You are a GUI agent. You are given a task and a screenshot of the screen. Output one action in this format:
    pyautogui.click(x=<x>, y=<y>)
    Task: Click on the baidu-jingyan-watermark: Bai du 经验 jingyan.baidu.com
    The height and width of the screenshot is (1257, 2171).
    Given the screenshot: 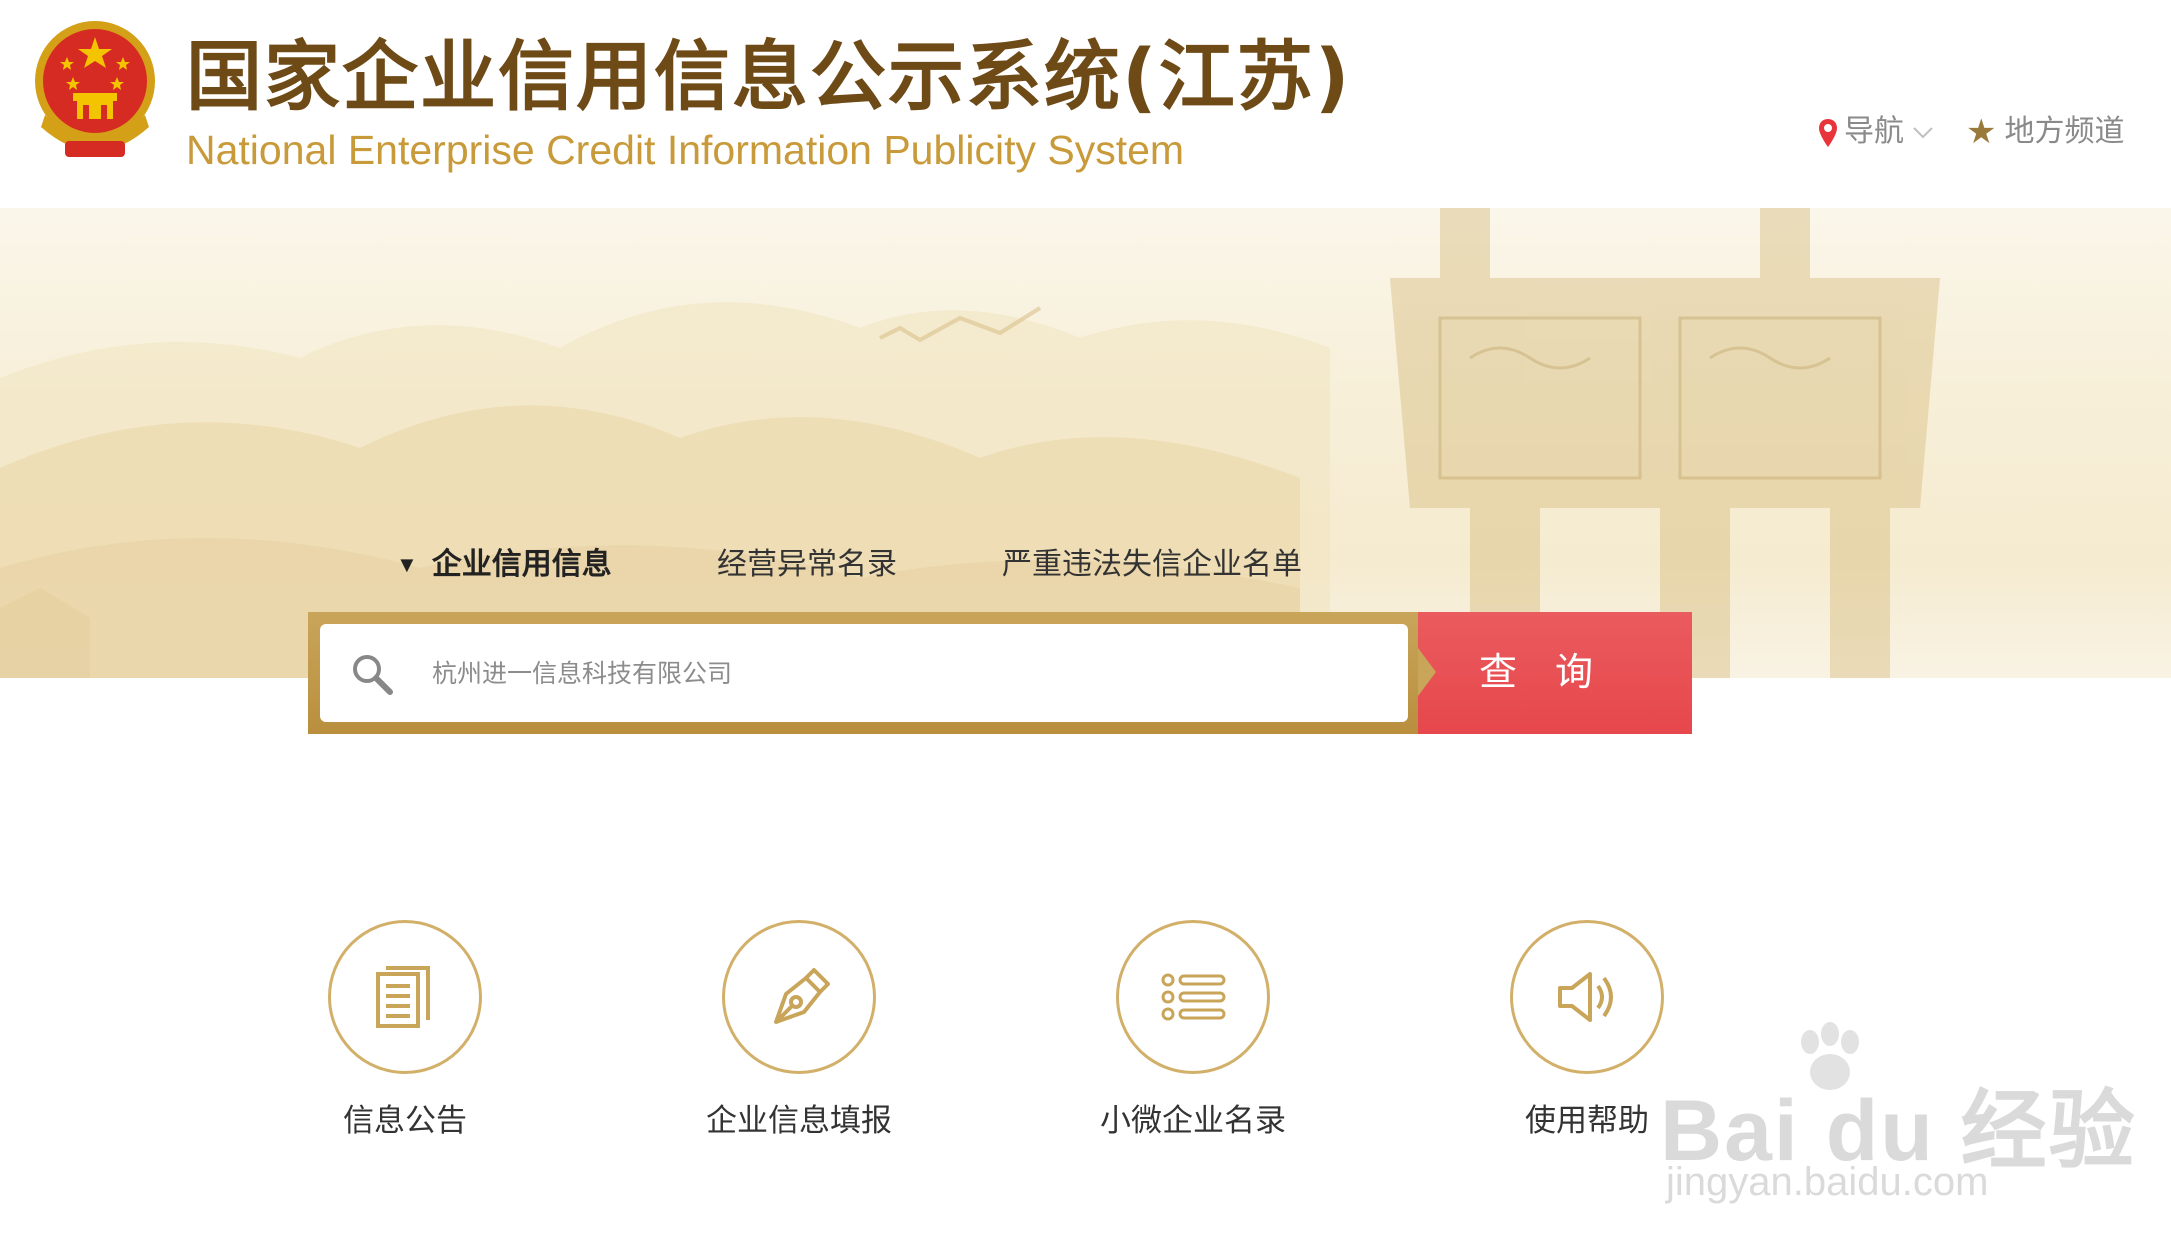 What is the action you would take?
    pyautogui.click(x=1897, y=1120)
    